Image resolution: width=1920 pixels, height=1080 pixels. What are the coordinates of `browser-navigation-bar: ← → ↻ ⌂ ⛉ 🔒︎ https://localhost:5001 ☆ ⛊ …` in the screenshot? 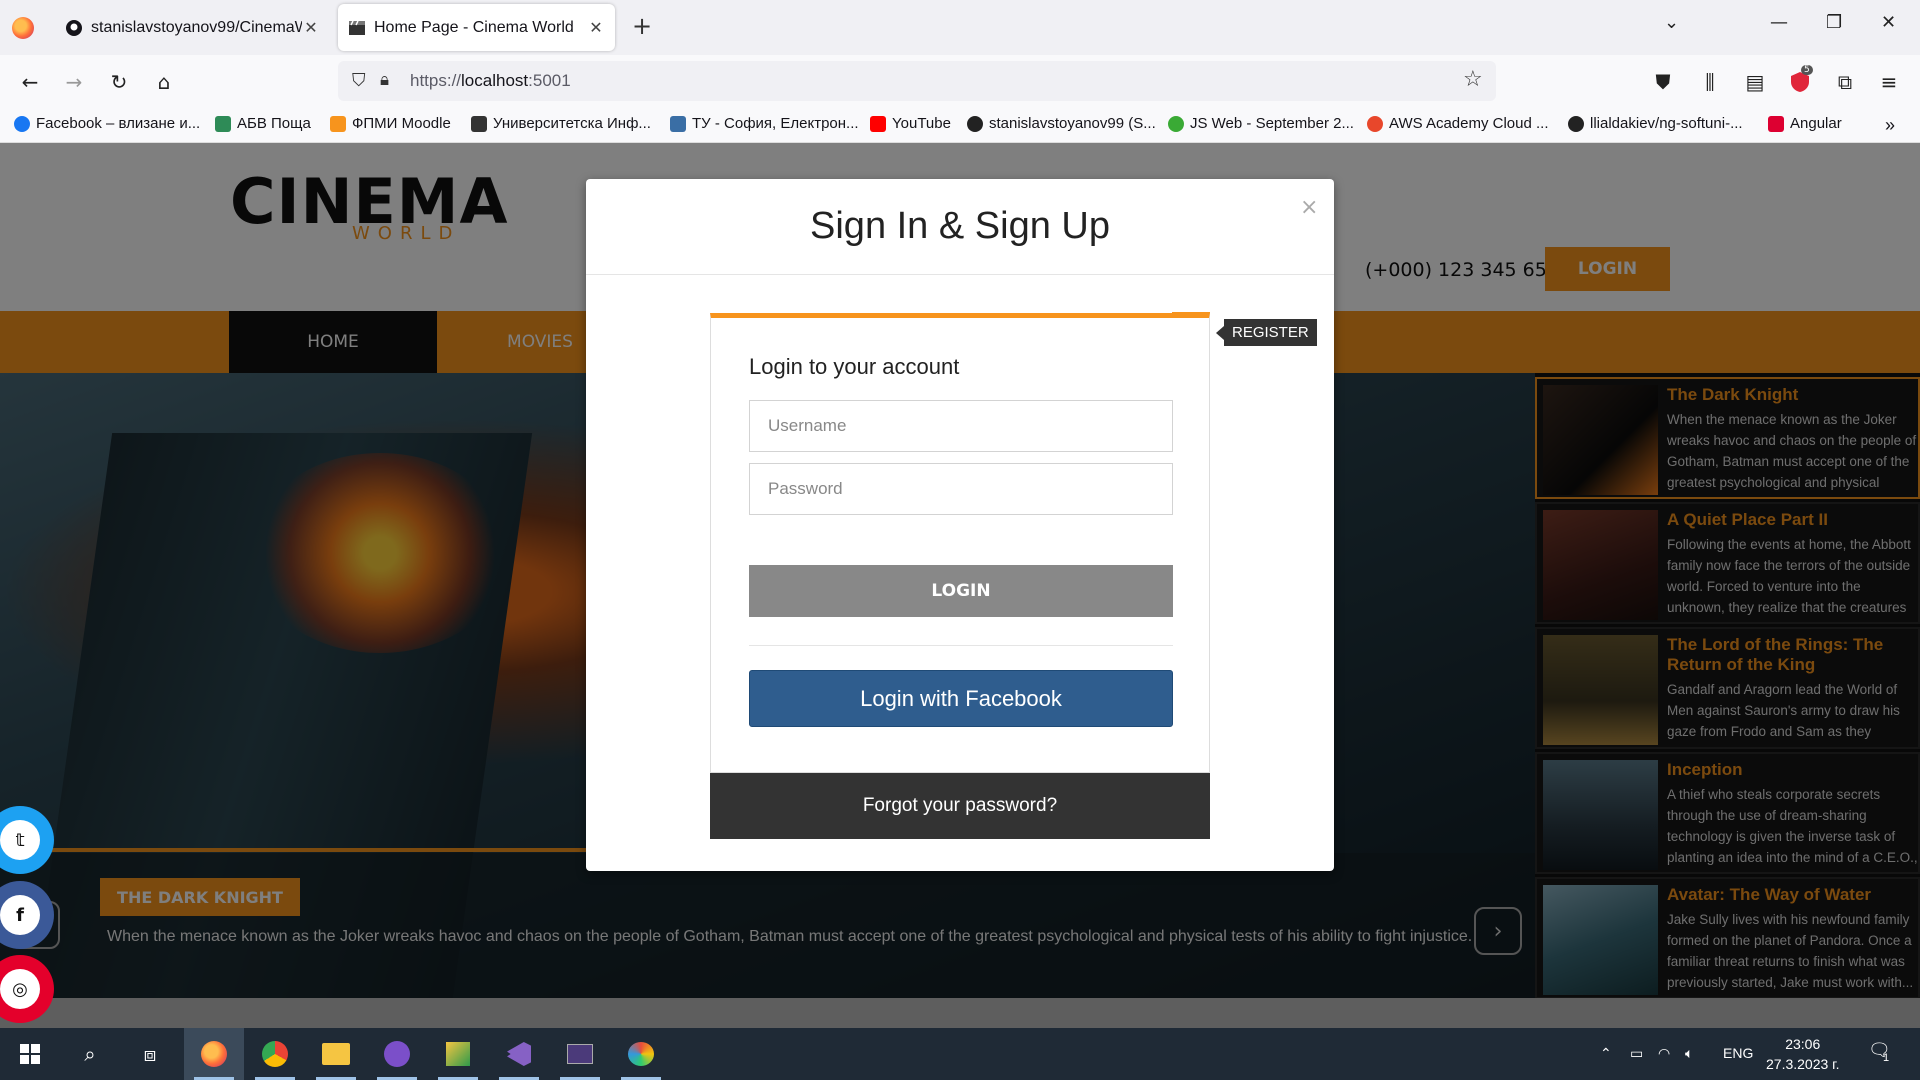 It's located at (960, 81).